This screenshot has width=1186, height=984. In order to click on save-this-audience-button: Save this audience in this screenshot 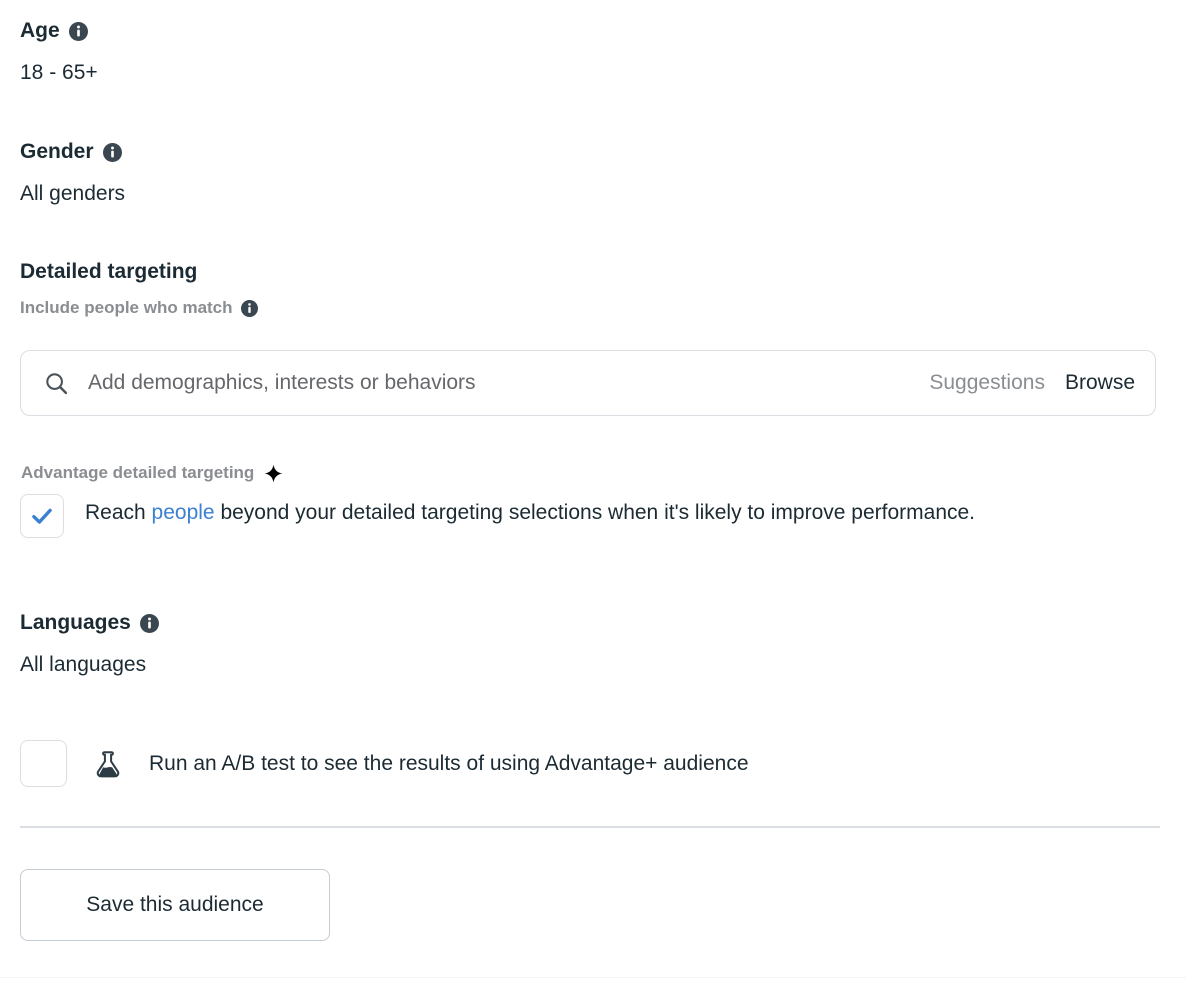, I will do `click(175, 905)`.